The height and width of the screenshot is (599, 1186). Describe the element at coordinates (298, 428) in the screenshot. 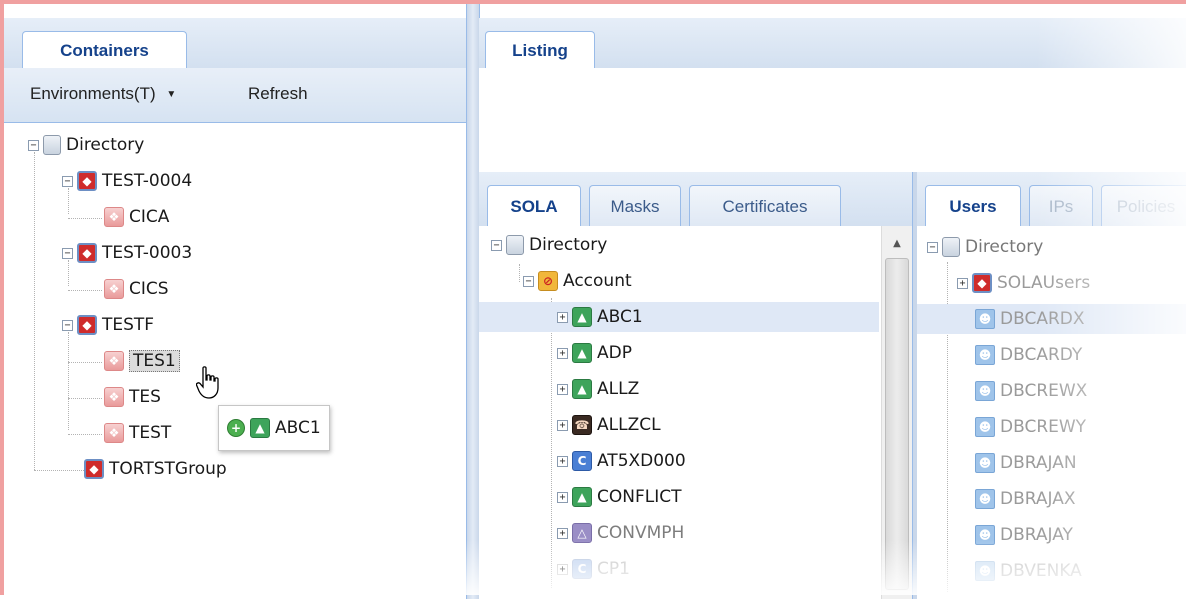

I see `drag-preview-label: ABC1` at that location.